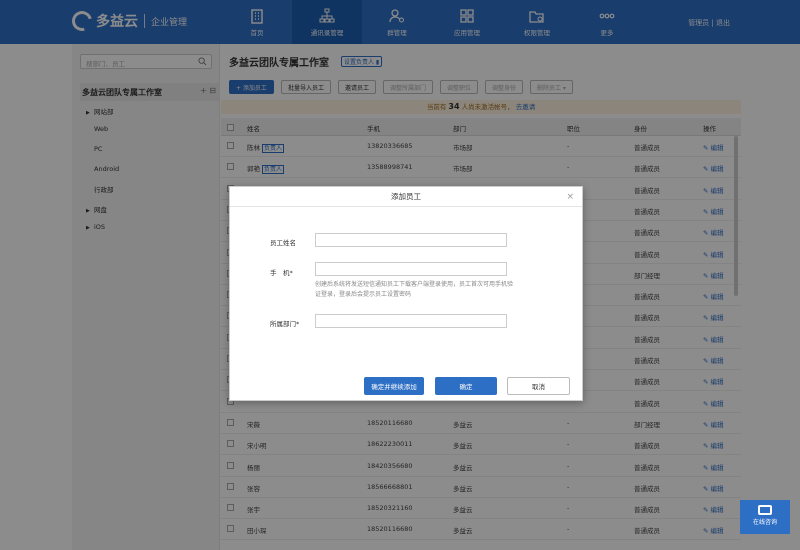 The image size is (800, 550). I want to click on dept-label: 所属部门*, so click(285, 324).